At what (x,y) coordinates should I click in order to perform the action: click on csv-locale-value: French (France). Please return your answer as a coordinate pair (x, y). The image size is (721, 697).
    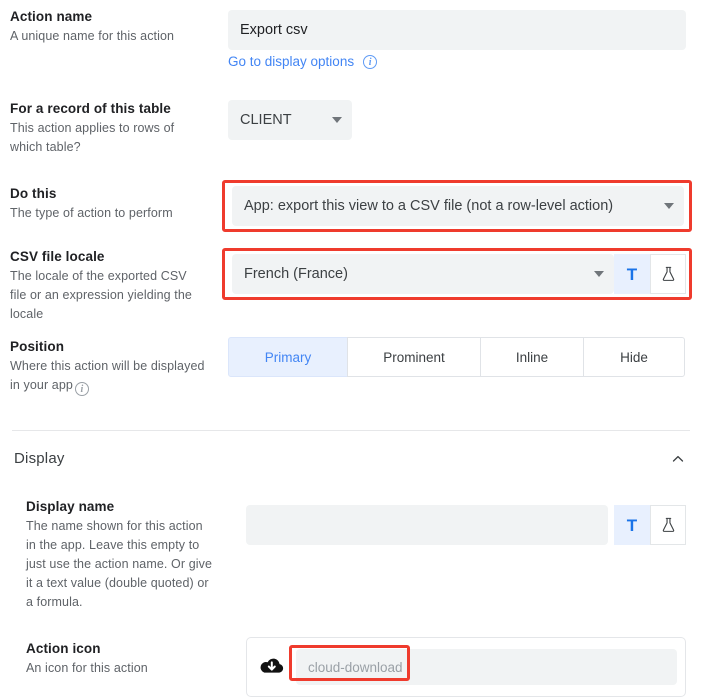
    Looking at the image, I should click on (296, 274).